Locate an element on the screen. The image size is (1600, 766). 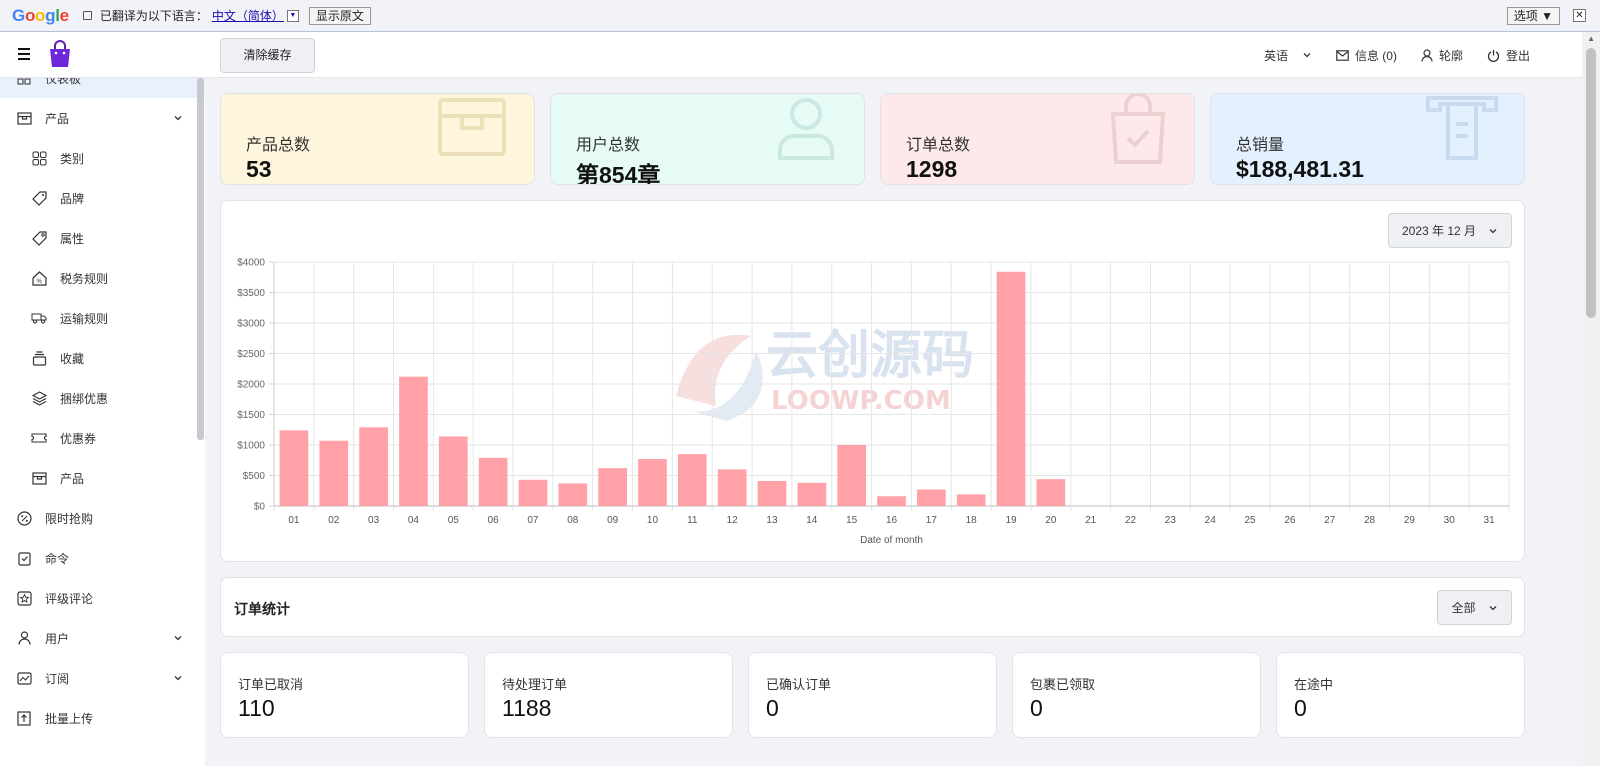
sidebar-item-flash-sale: 限时抢购 is located at coordinates (102, 518).